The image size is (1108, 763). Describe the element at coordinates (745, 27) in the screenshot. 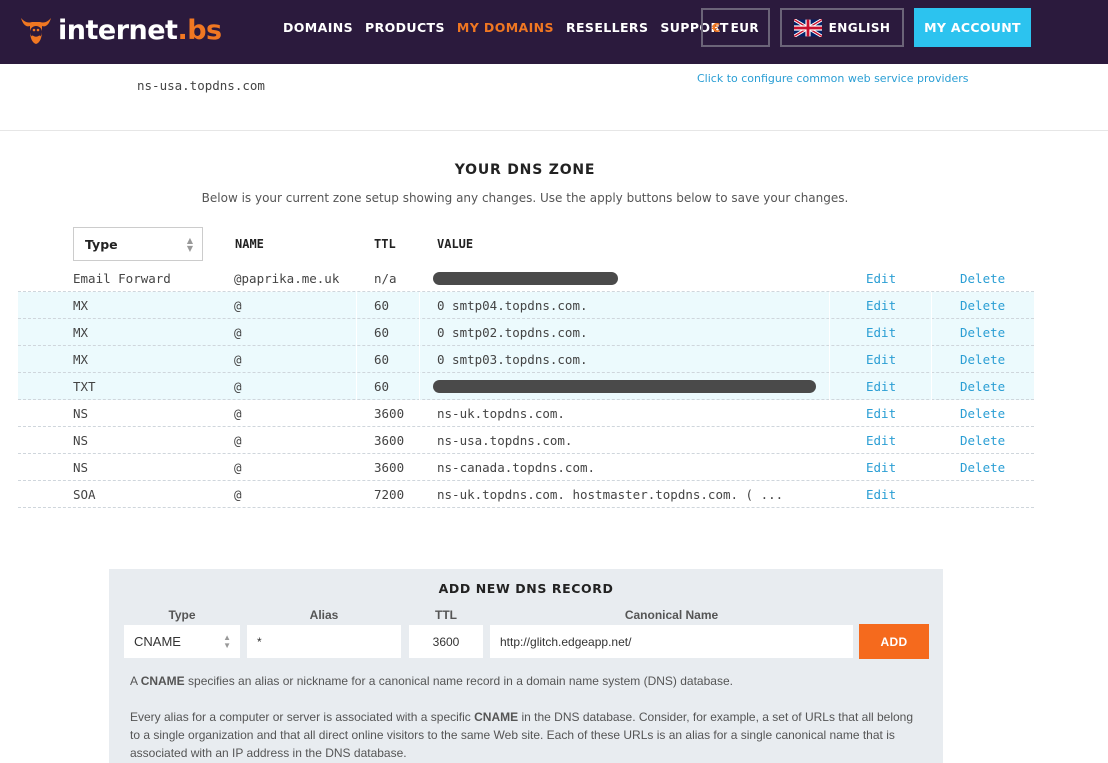

I see `currency-label: EUR` at that location.